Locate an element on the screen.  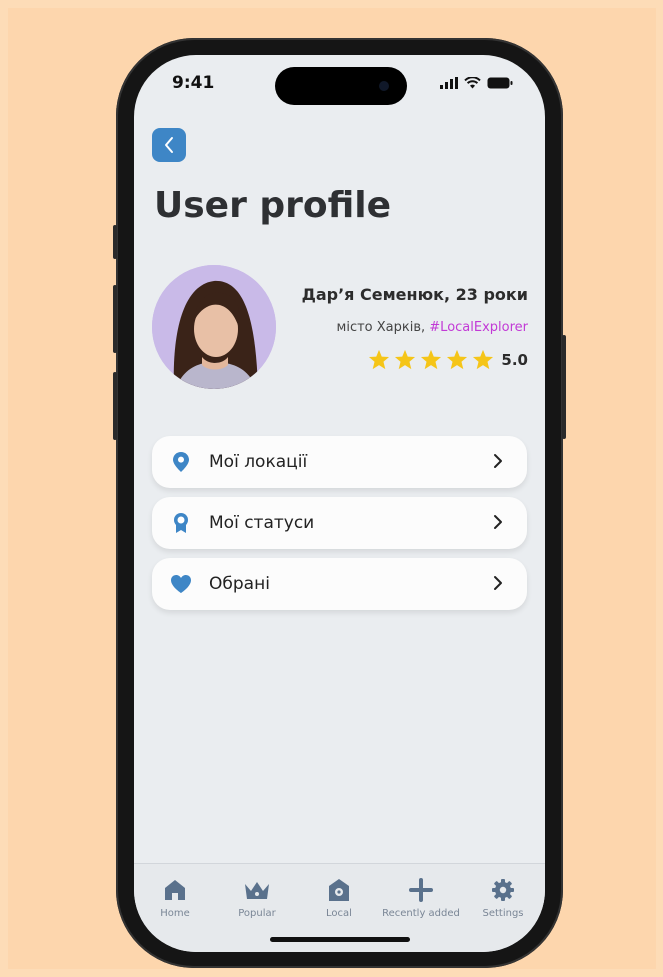
dynamic-island is located at coordinates (341, 86).